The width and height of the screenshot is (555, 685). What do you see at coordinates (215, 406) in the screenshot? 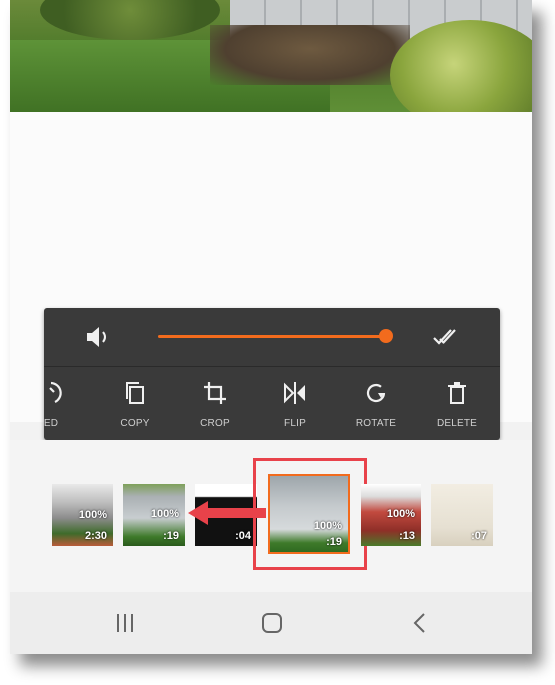
I see `tool-crop: CROP` at bounding box center [215, 406].